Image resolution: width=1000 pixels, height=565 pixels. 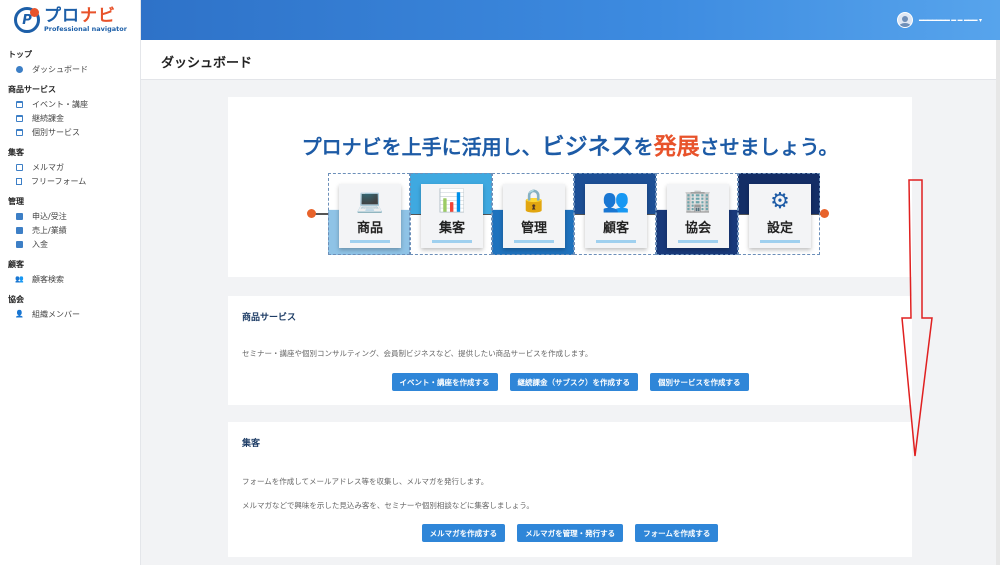 What do you see at coordinates (16, 264) in the screenshot?
I see `nav-heading: 顧客` at bounding box center [16, 264].